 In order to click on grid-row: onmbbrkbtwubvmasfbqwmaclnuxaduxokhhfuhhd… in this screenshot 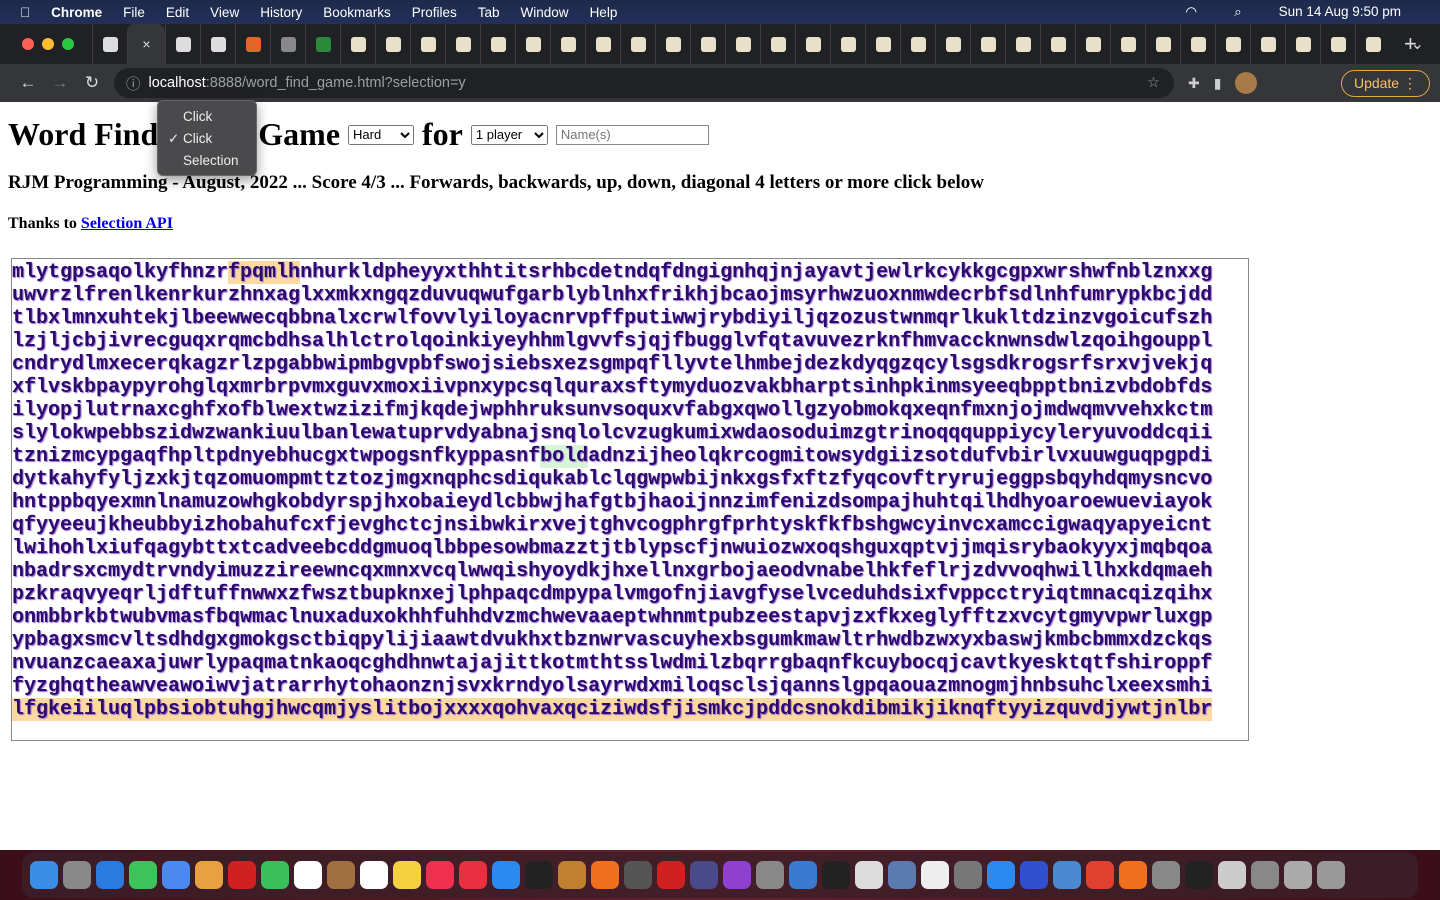, I will do `click(630, 617)`.